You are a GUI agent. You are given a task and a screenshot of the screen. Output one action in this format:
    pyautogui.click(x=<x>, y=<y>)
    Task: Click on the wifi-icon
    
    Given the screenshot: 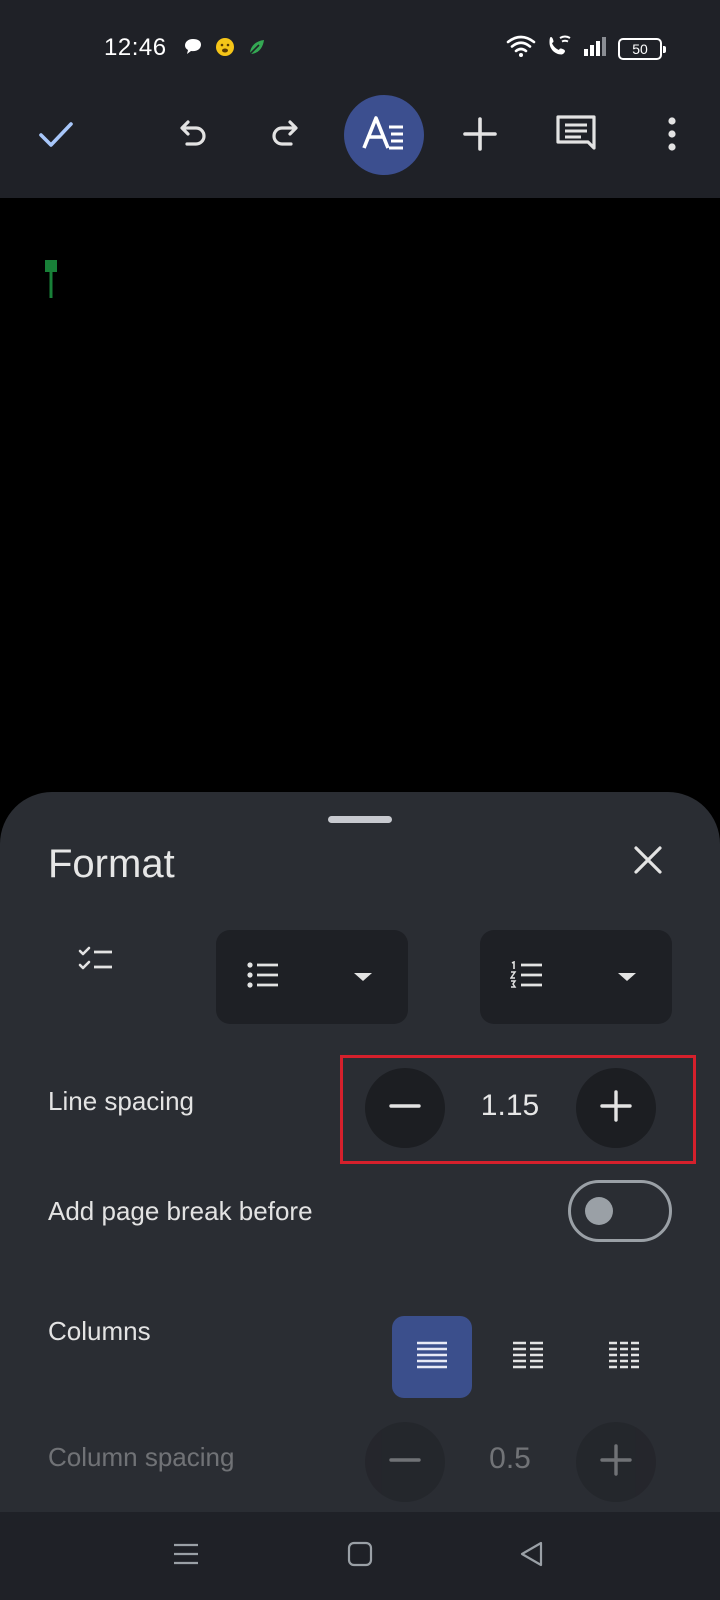 What is the action you would take?
    pyautogui.click(x=521, y=48)
    